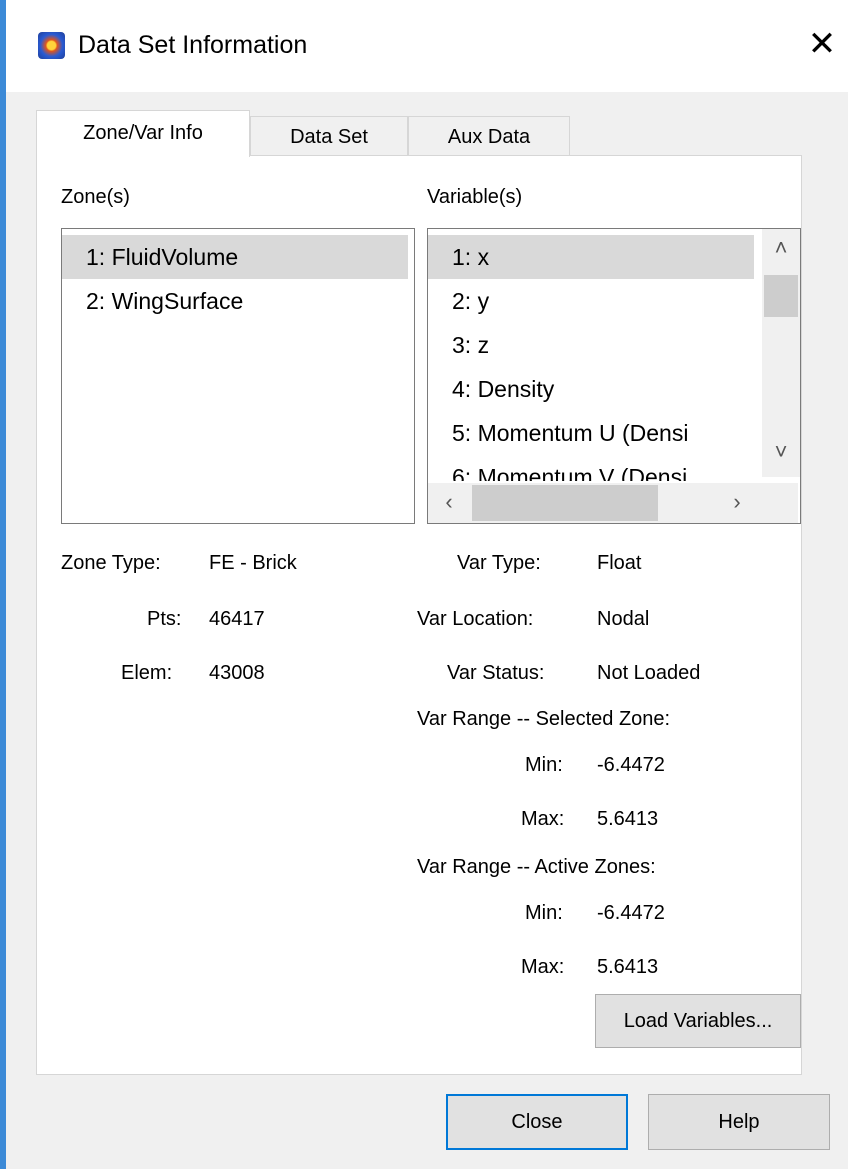  What do you see at coordinates (781, 296) in the screenshot?
I see `vertical-scroll-thumb` at bounding box center [781, 296].